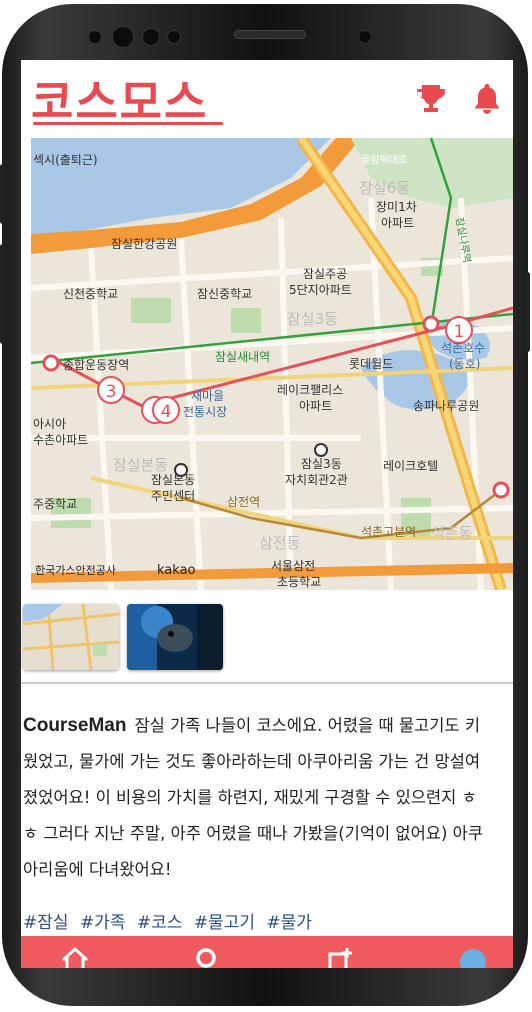 Image resolution: width=532 pixels, height=1012 pixels. What do you see at coordinates (176, 570) in the screenshot?
I see `svg-text: kakao` at bounding box center [176, 570].